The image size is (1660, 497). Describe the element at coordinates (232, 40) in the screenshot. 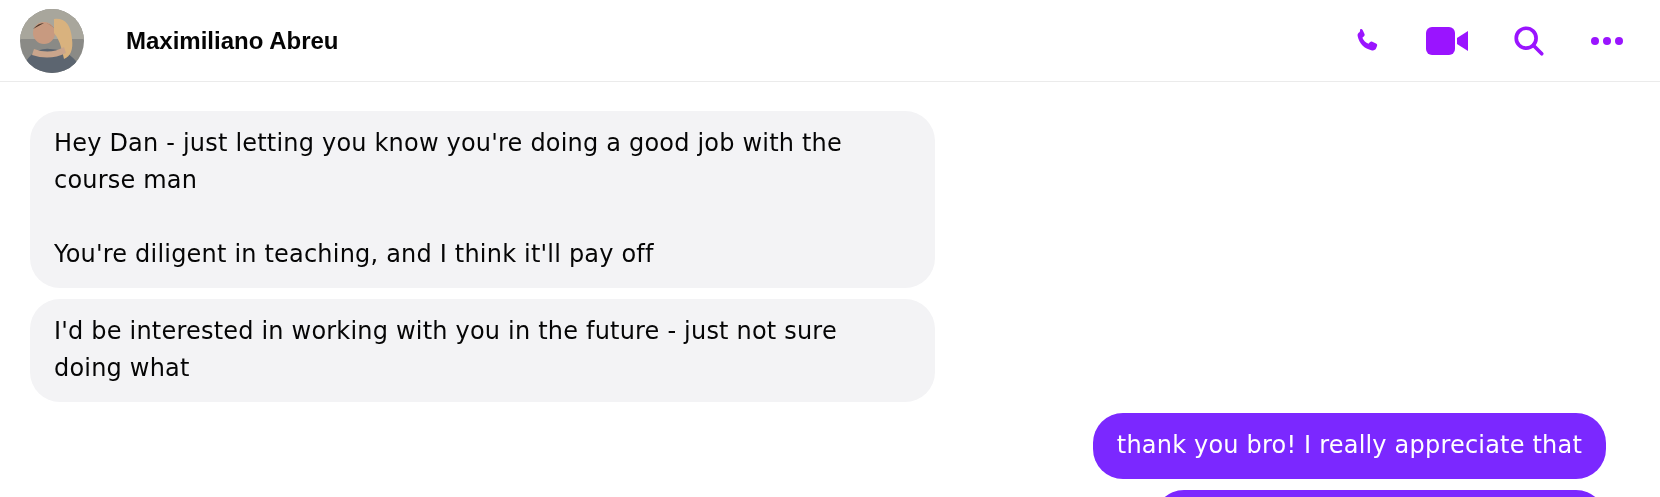

I see `contact-name: Maximiliano Abreu` at that location.